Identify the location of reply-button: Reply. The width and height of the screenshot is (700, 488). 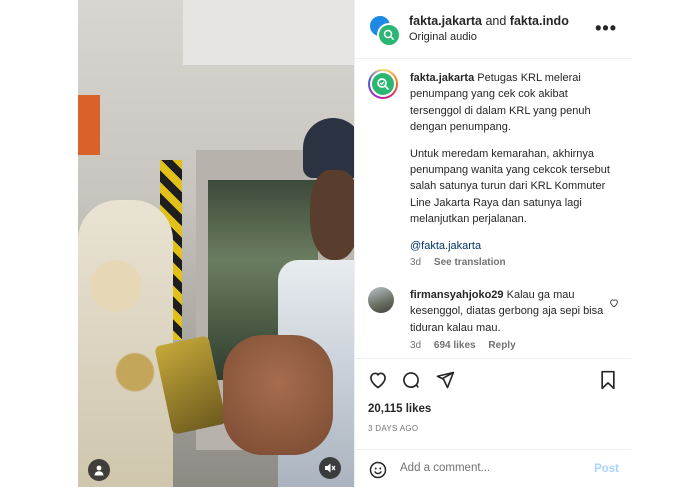
(501, 345).